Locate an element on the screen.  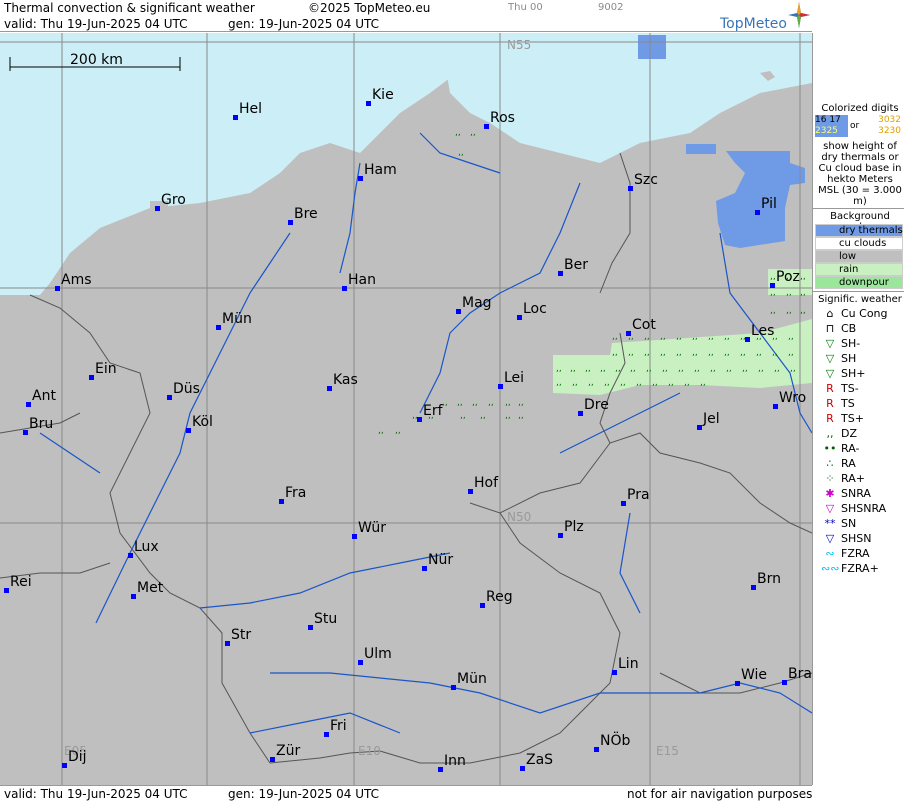
city-label: Plz is located at coordinates (574, 527).